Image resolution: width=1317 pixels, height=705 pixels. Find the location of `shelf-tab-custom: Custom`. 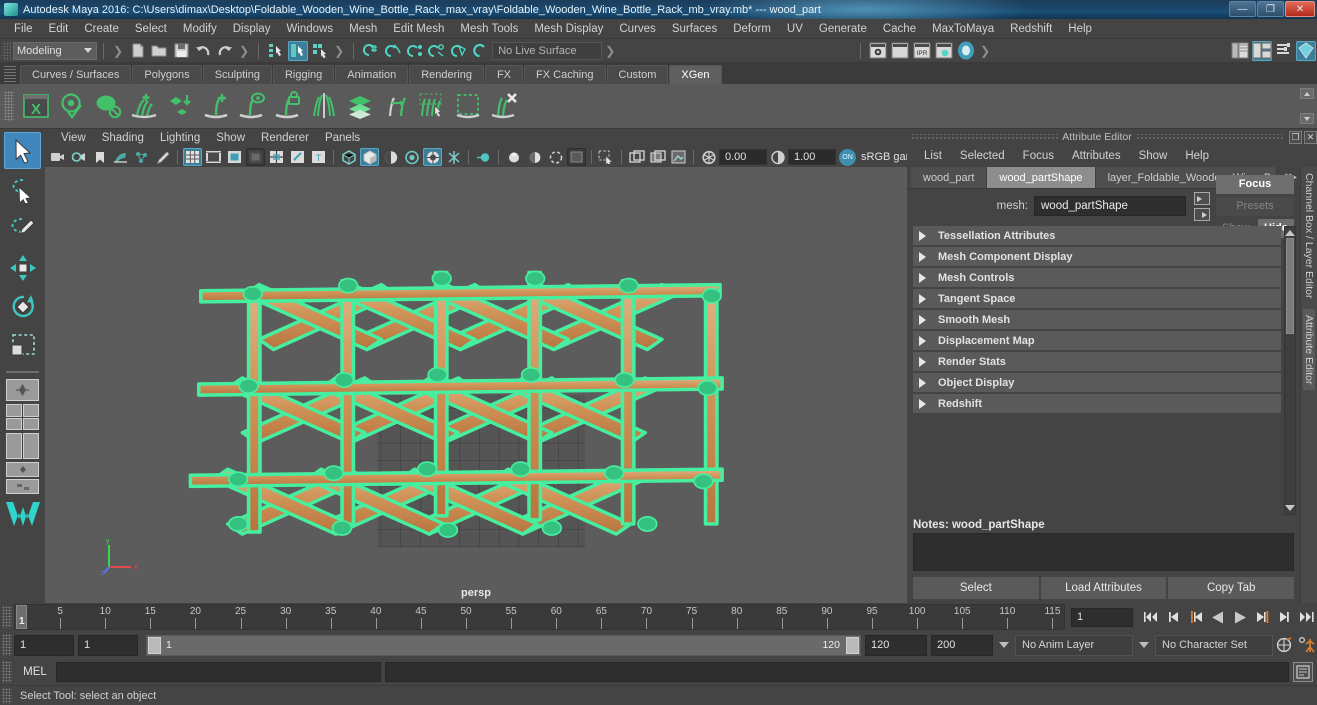

shelf-tab-custom: Custom is located at coordinates (637, 74).